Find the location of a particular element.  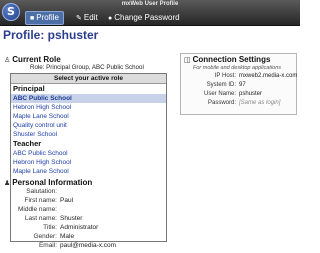

nav-edit-button: ✎ Edit is located at coordinates (87, 18).